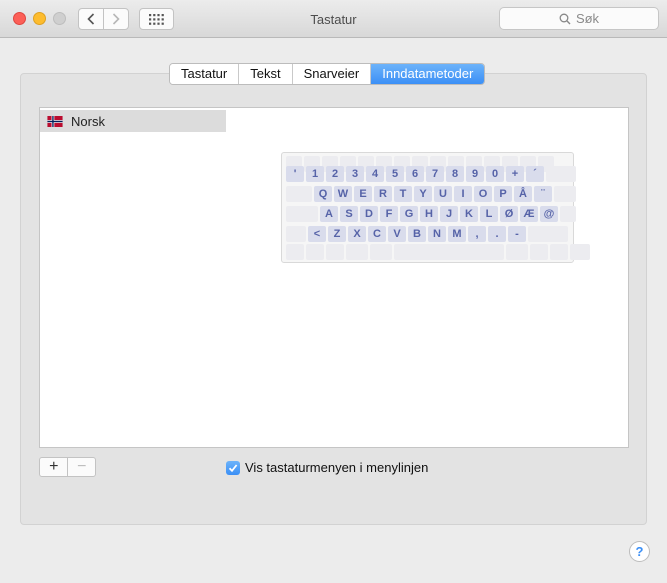 This screenshot has width=667, height=583. I want to click on add-remove-control: + −, so click(67, 467).